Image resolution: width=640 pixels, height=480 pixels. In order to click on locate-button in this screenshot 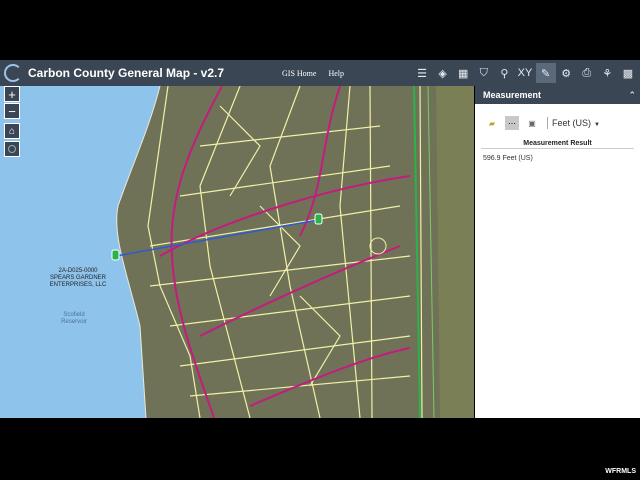, I will do `click(12, 149)`.